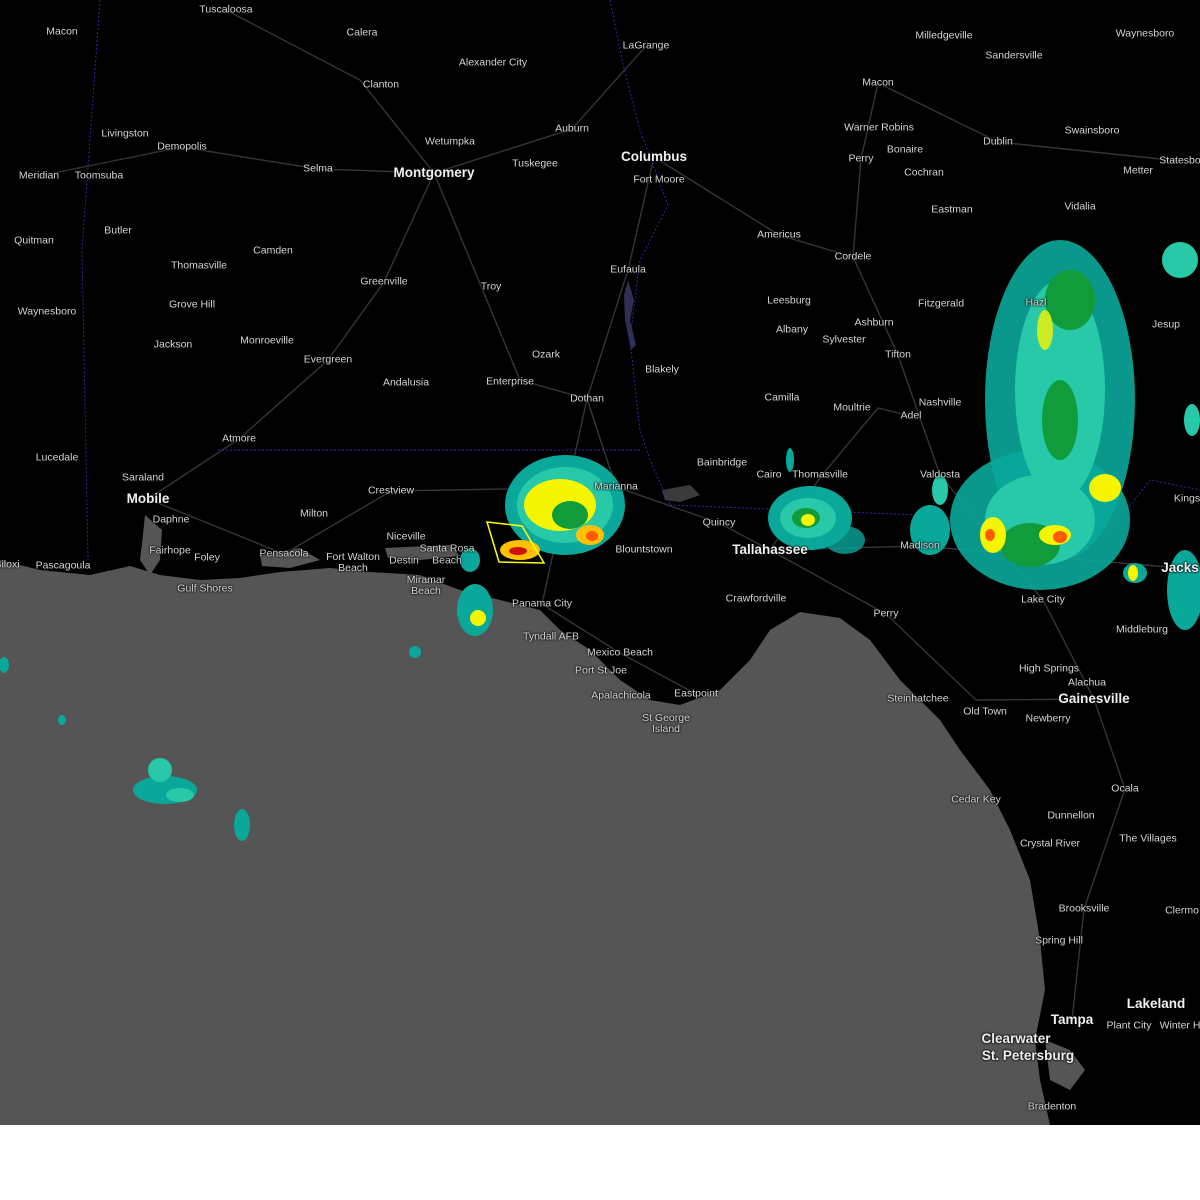 The width and height of the screenshot is (1200, 1200). I want to click on city-label: Sandersville, so click(1014, 55).